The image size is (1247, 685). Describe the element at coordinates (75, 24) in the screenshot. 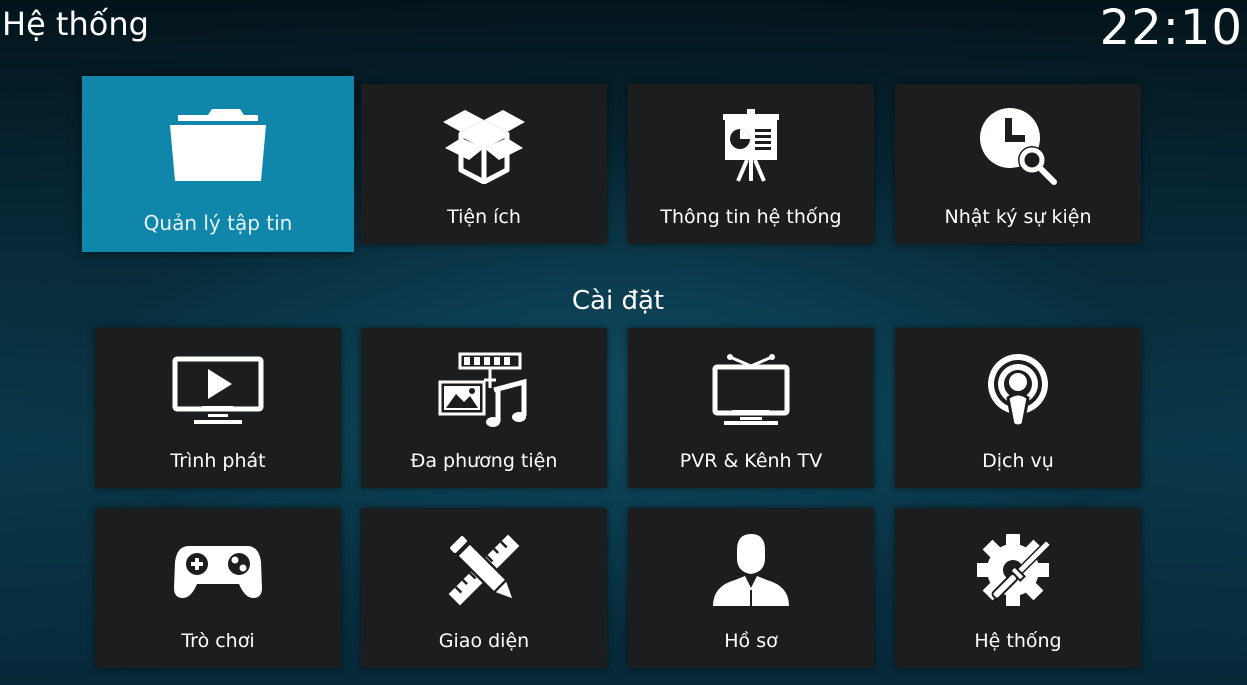

I see `page-title: Hệ thống` at that location.